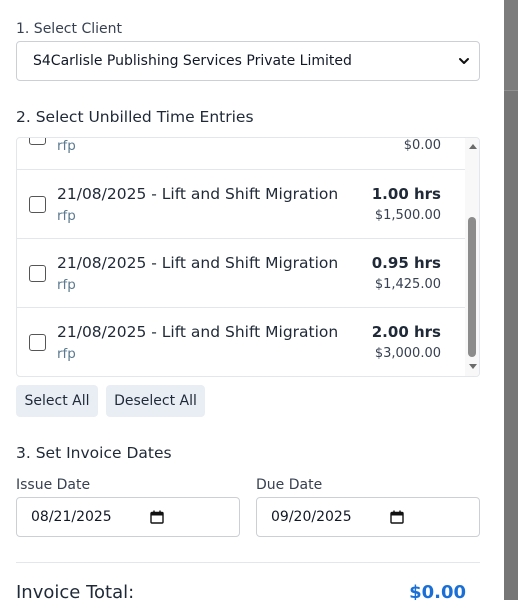 This screenshot has width=518, height=600. Describe the element at coordinates (289, 485) in the screenshot. I see `due-date-label: Due Date` at that location.